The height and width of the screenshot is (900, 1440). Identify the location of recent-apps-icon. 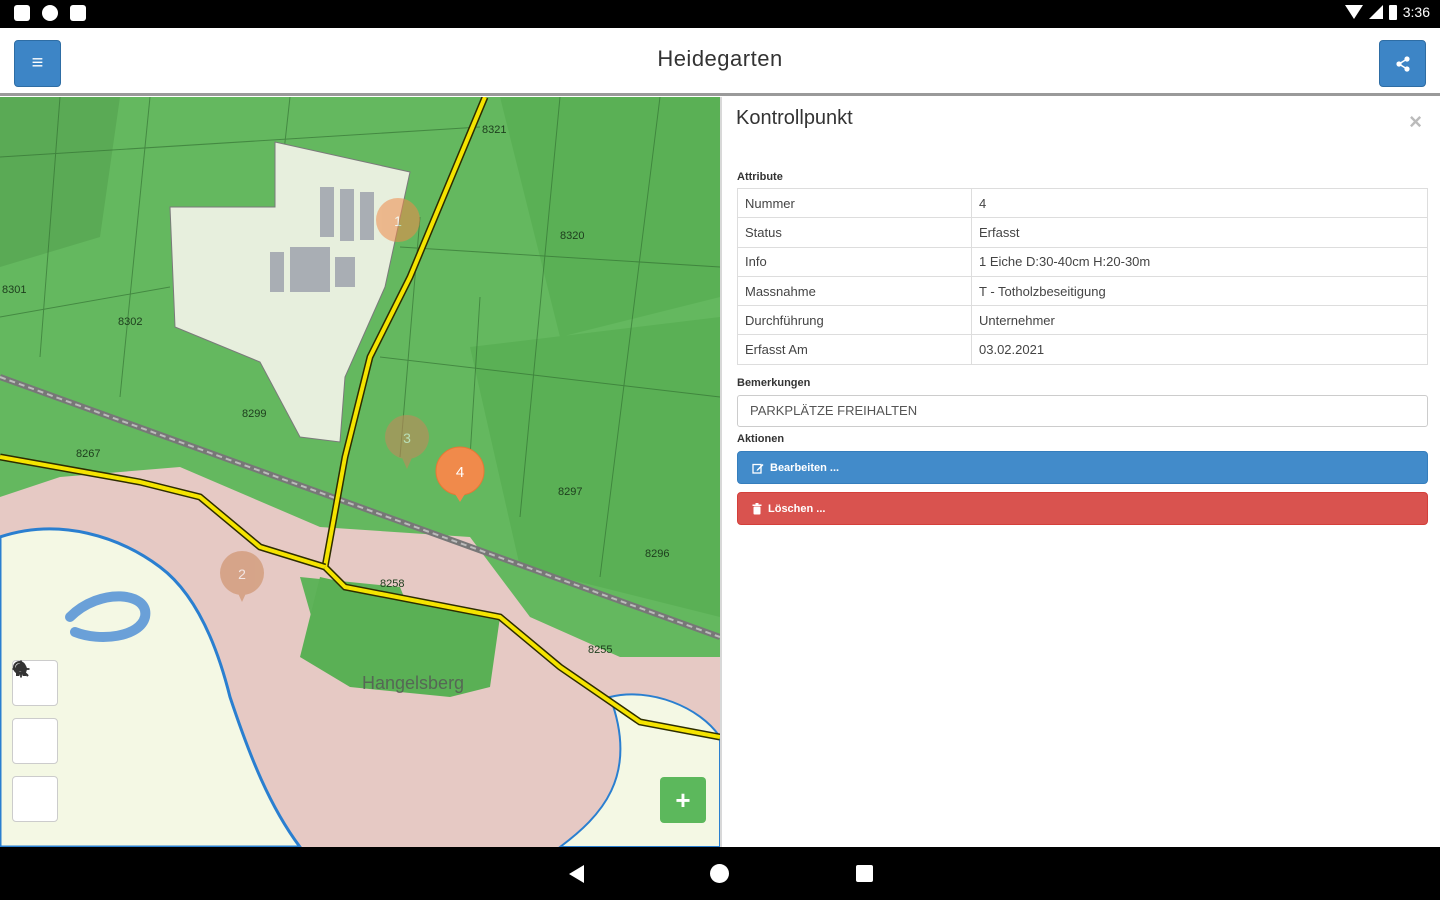
(864, 873).